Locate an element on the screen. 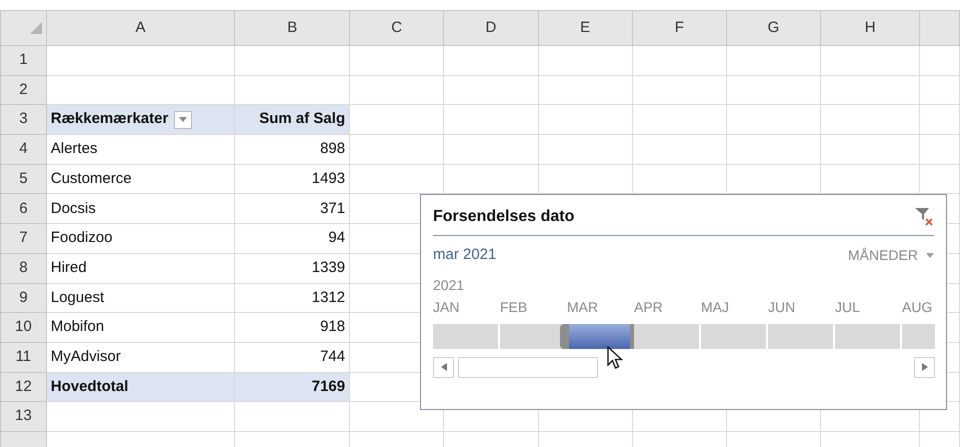 Image resolution: width=960 pixels, height=447 pixels. value-cell: 898 is located at coordinates (292, 149).